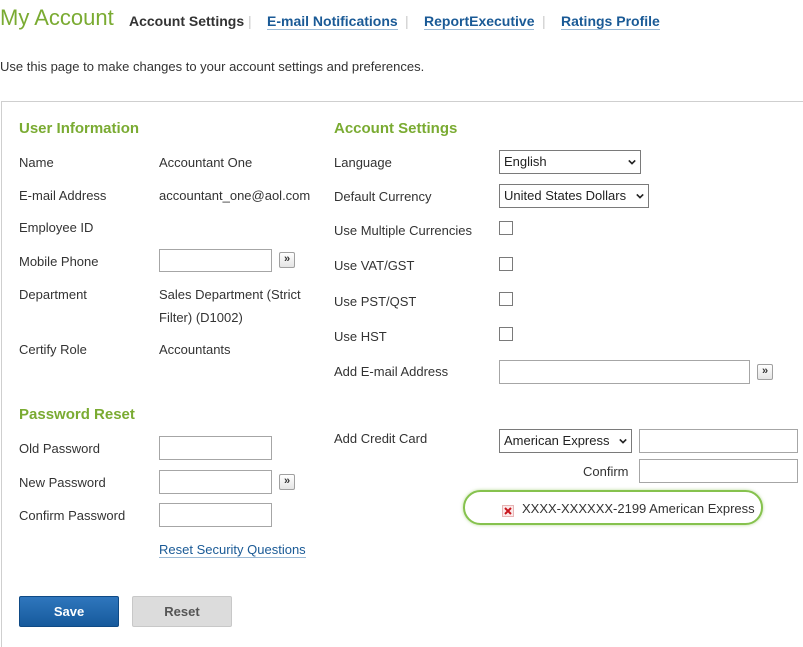  Describe the element at coordinates (36, 162) in the screenshot. I see `name-label: Name` at that location.